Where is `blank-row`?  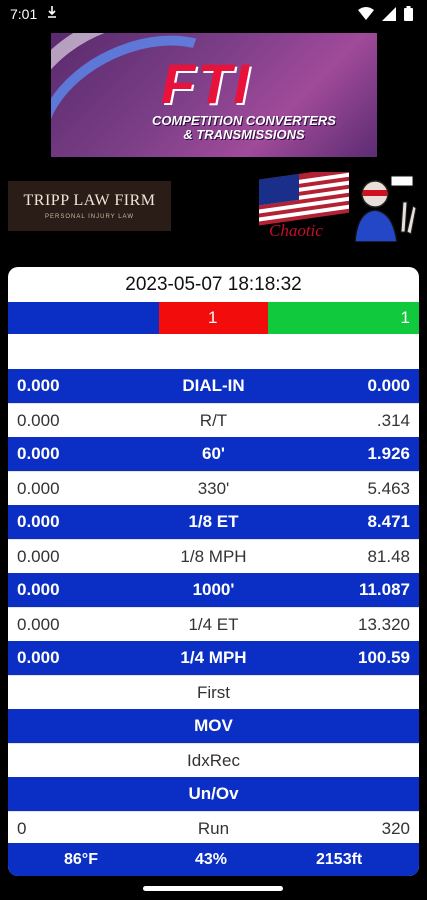 blank-row is located at coordinates (213, 351).